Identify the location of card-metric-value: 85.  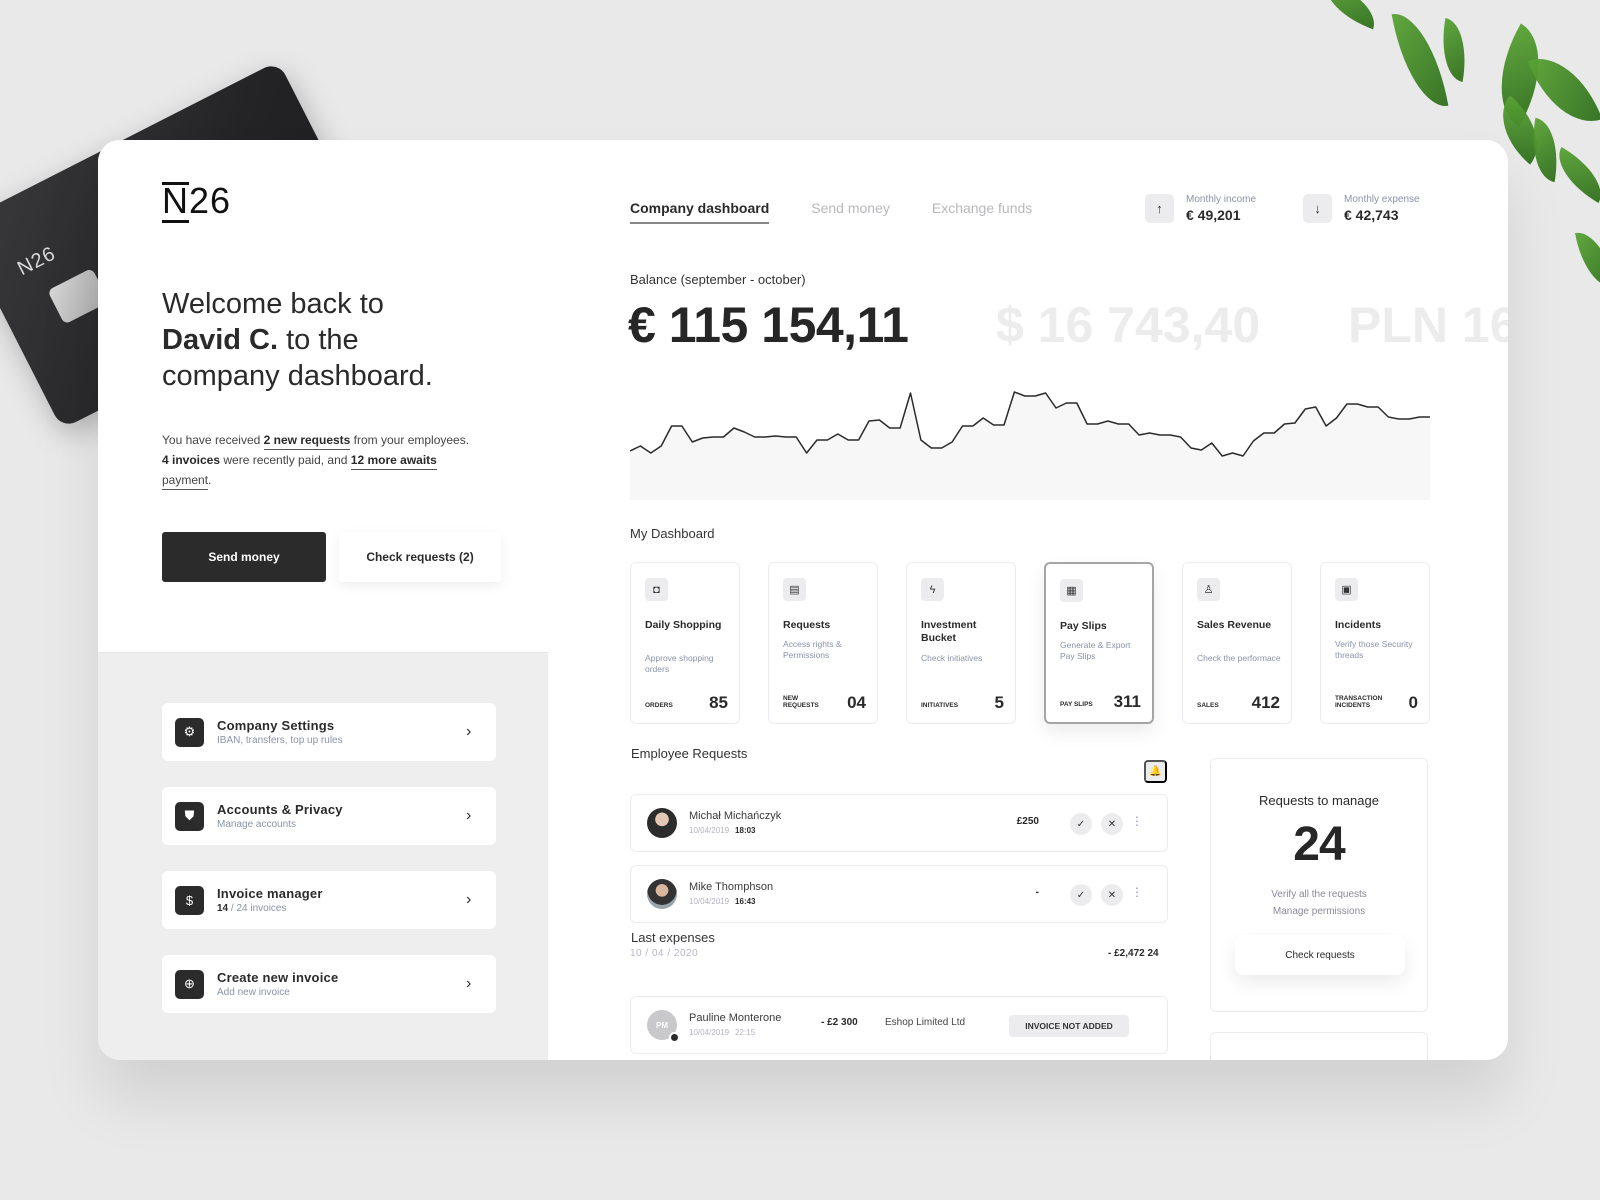
(718, 702).